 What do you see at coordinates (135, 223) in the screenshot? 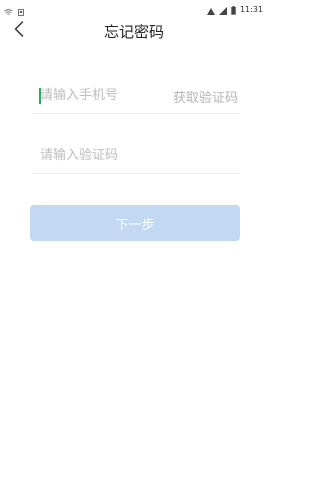
I see `next-step-button: 下一步` at bounding box center [135, 223].